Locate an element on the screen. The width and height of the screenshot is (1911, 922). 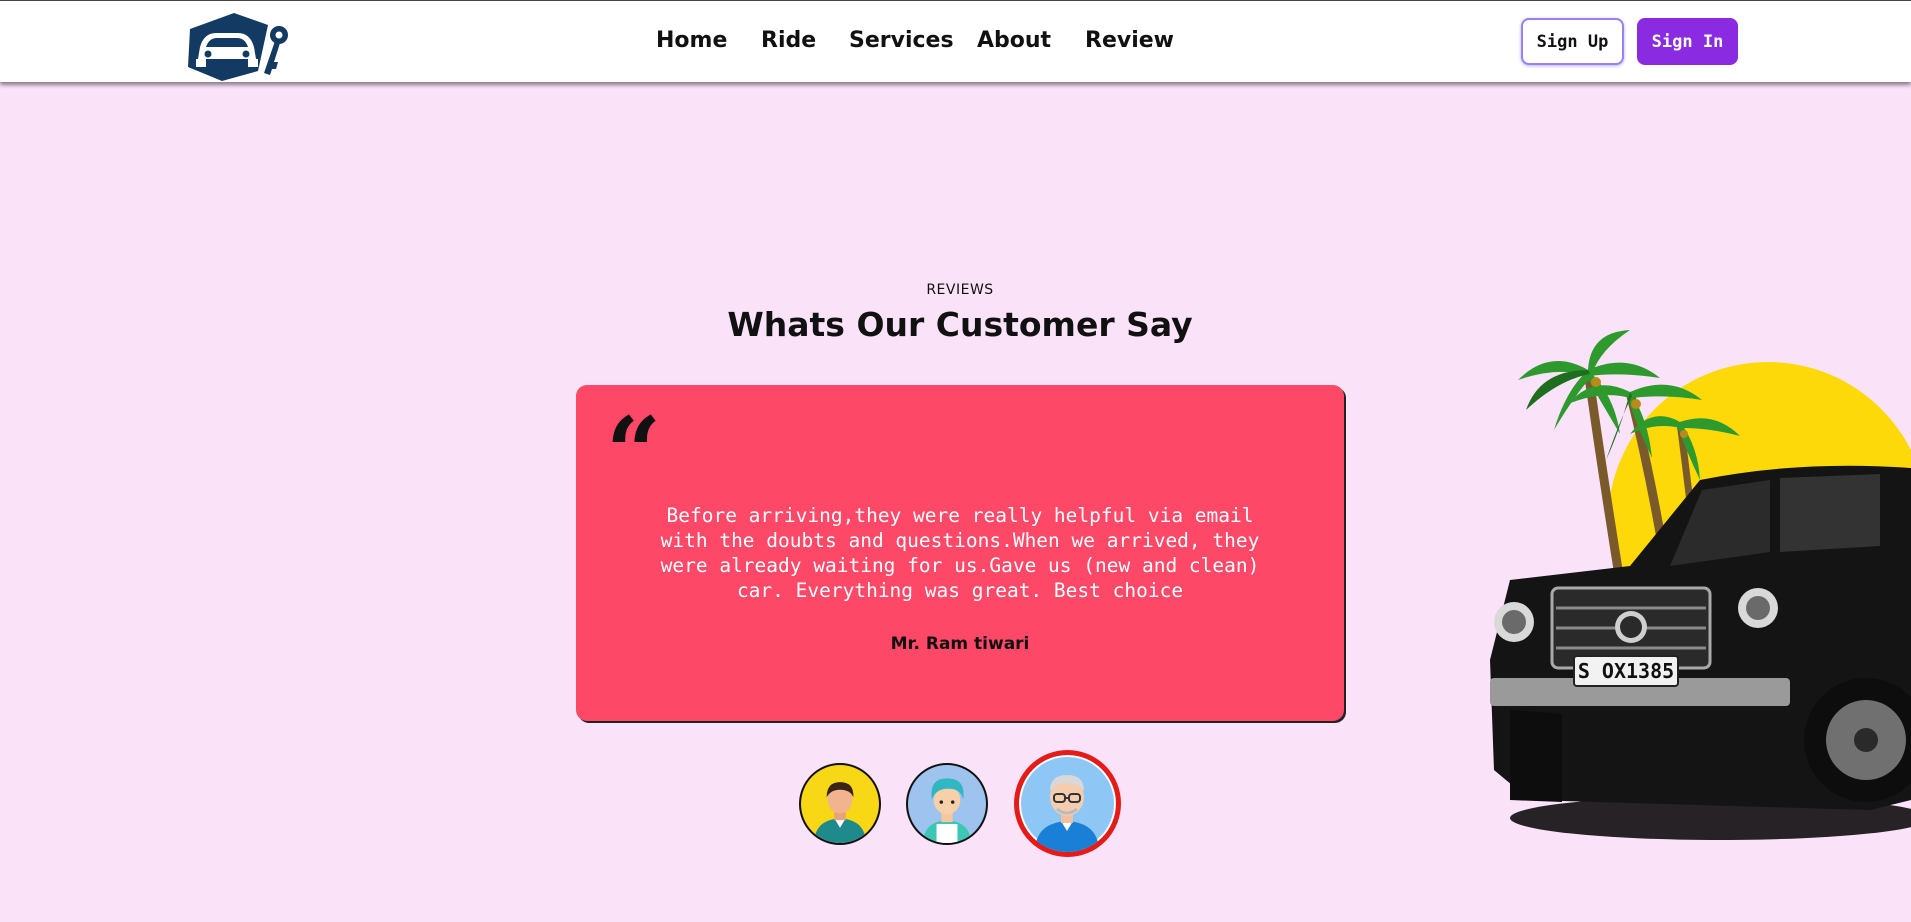
nav-about: About is located at coordinates (1014, 40).